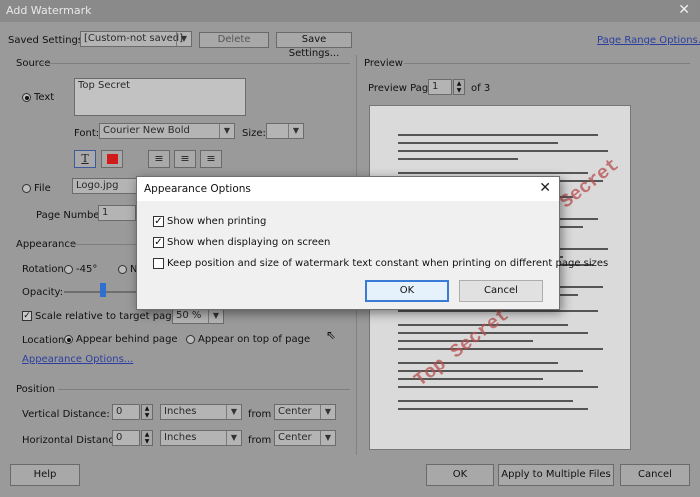 This screenshot has height=497, width=700. Describe the element at coordinates (481, 88) in the screenshot. I see `preview-page-total: of 3` at that location.